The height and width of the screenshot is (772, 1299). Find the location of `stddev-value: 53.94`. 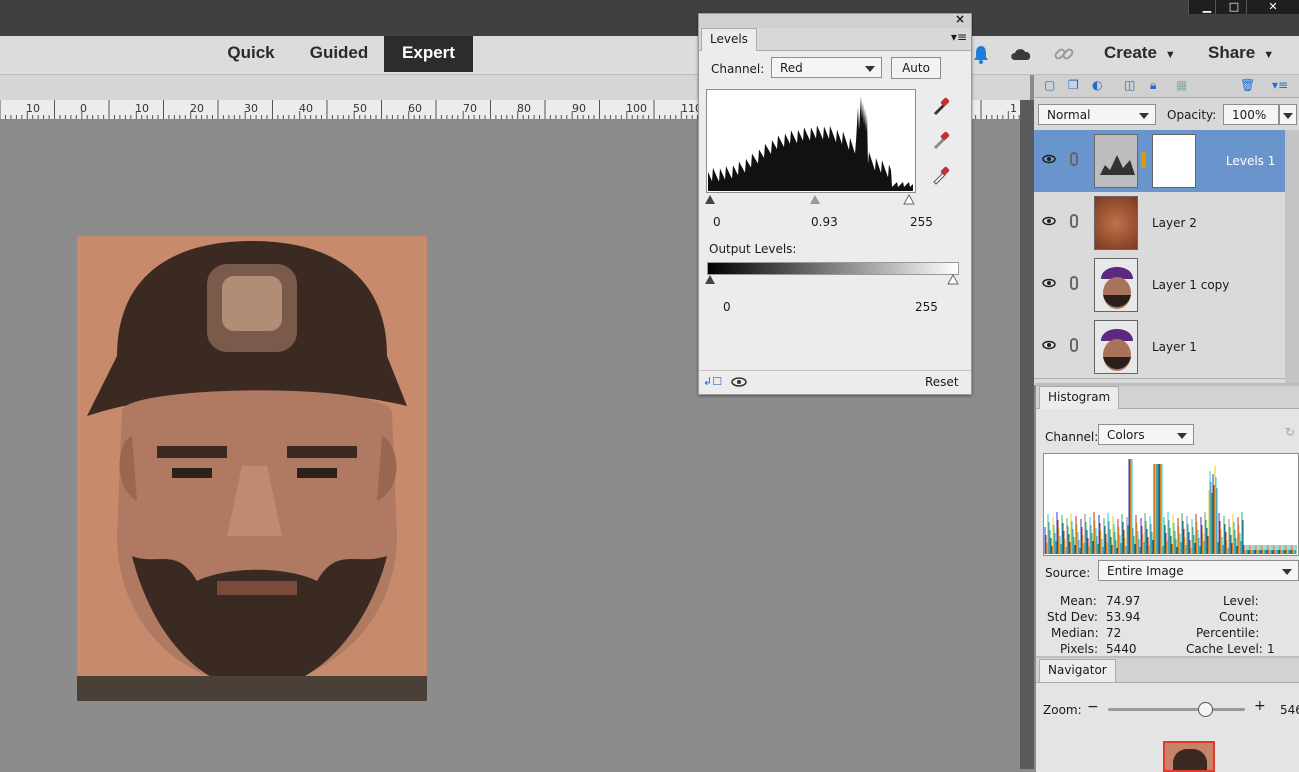

stddev-value: 53.94 is located at coordinates (1123, 617).